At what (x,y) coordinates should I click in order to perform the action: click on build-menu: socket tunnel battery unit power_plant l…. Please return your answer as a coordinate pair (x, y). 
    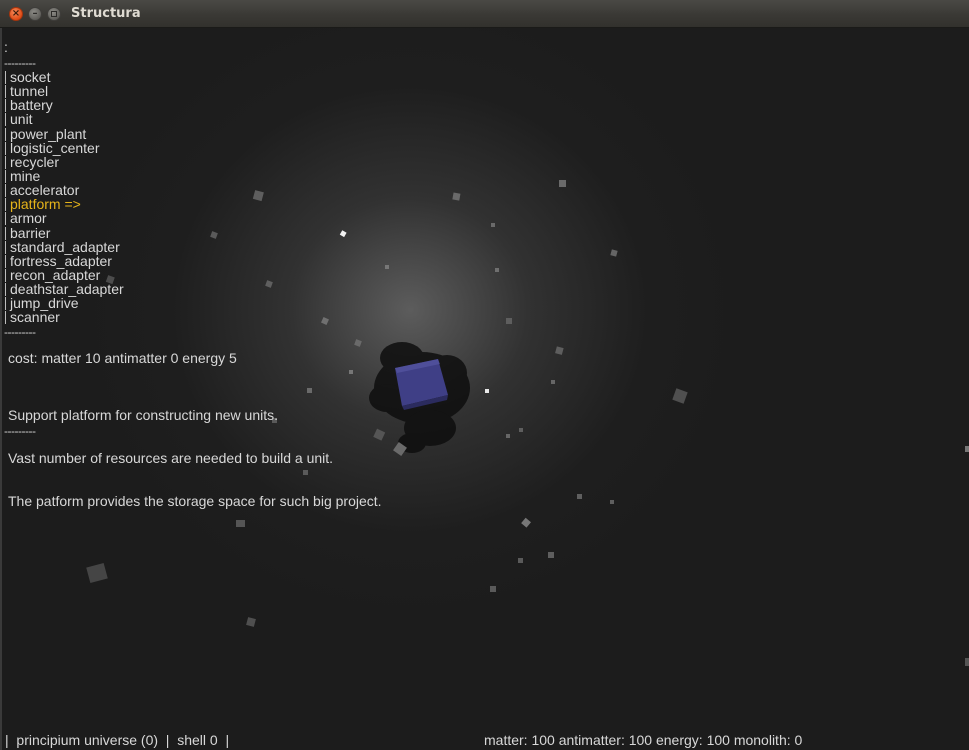
    Looking at the image, I should click on (64, 197).